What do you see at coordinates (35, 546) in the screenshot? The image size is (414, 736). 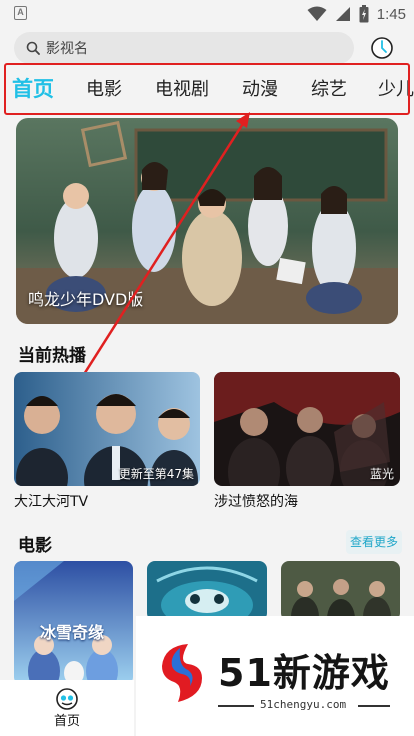 I see `section-title-movies: 电影` at bounding box center [35, 546].